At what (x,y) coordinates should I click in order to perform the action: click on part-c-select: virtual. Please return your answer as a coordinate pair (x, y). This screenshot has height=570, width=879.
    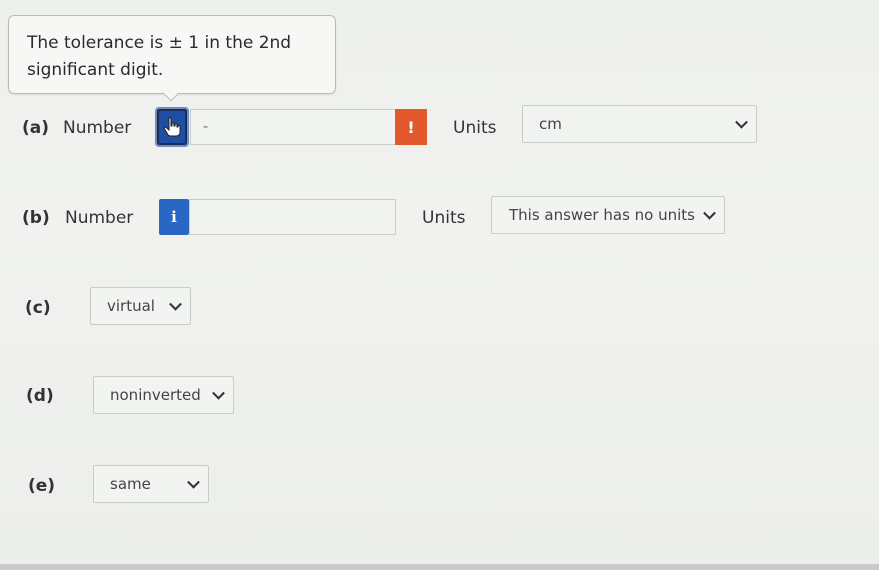
    Looking at the image, I should click on (140, 306).